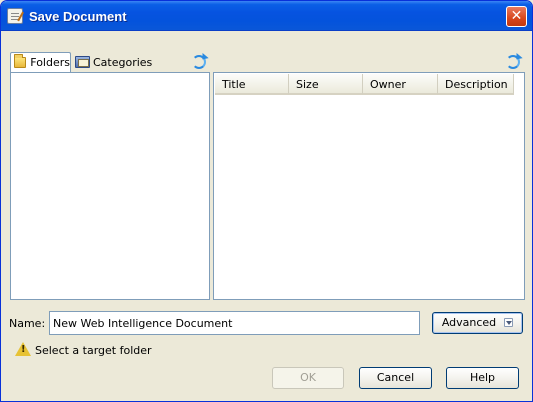  What do you see at coordinates (82, 62) in the screenshot?
I see `categories-icon` at bounding box center [82, 62].